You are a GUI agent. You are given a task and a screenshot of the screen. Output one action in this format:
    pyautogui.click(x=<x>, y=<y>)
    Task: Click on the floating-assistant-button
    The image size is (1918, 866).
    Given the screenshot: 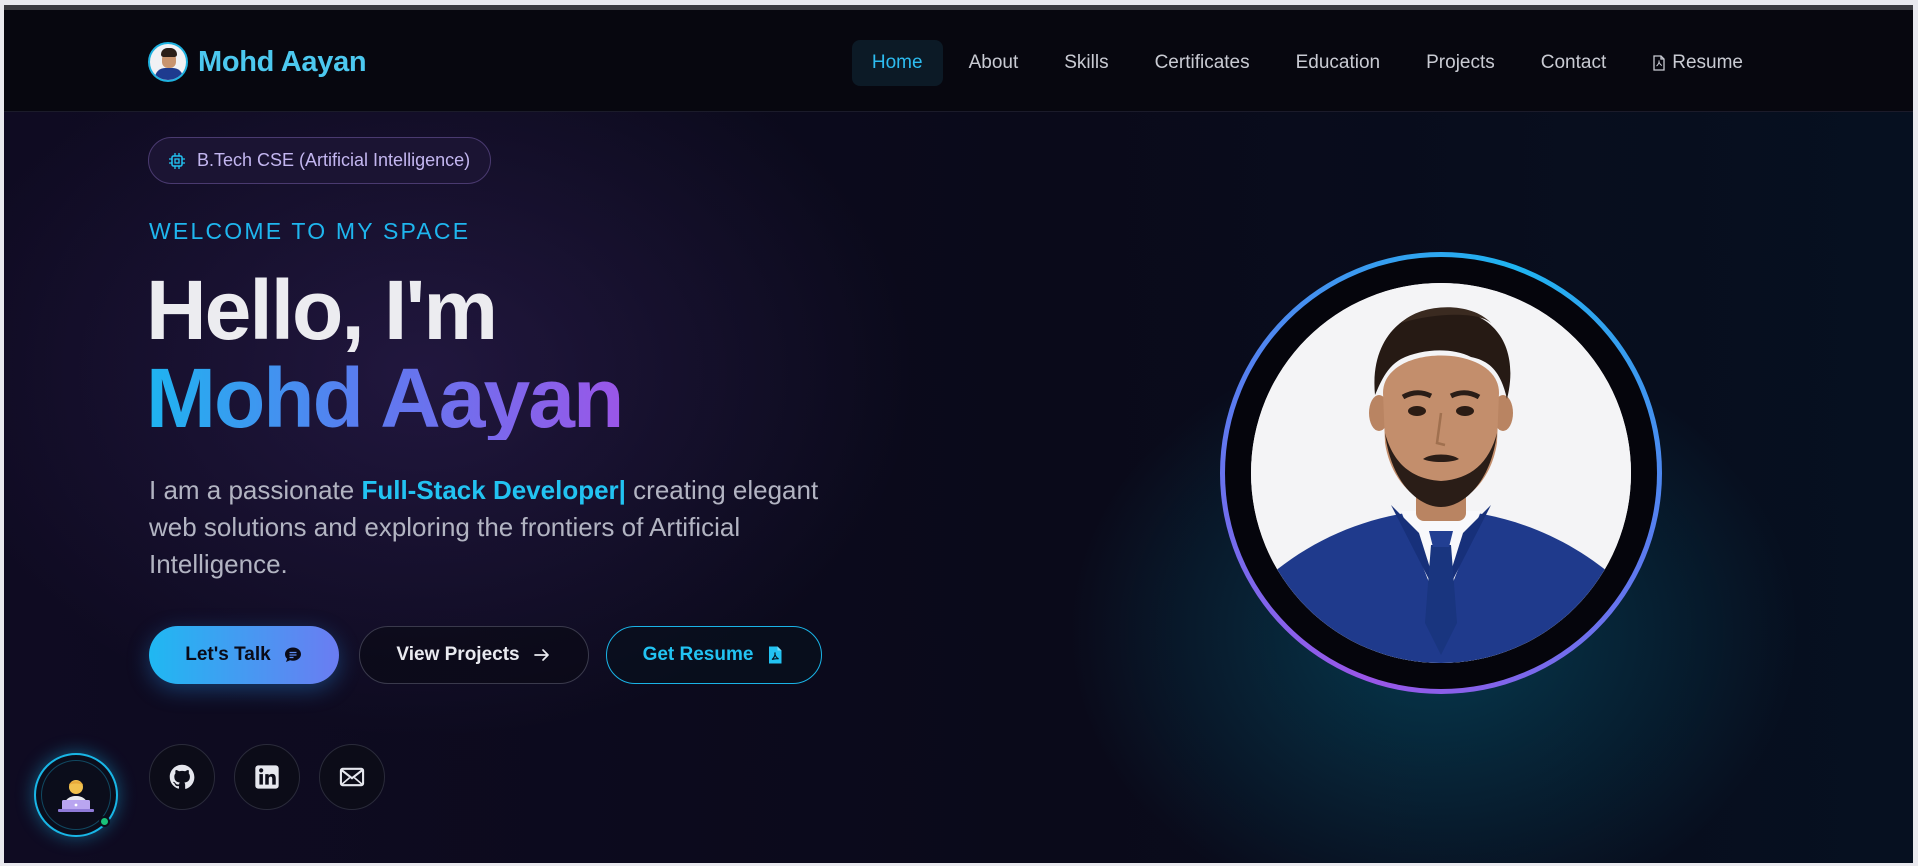 What is the action you would take?
    pyautogui.click(x=76, y=795)
    